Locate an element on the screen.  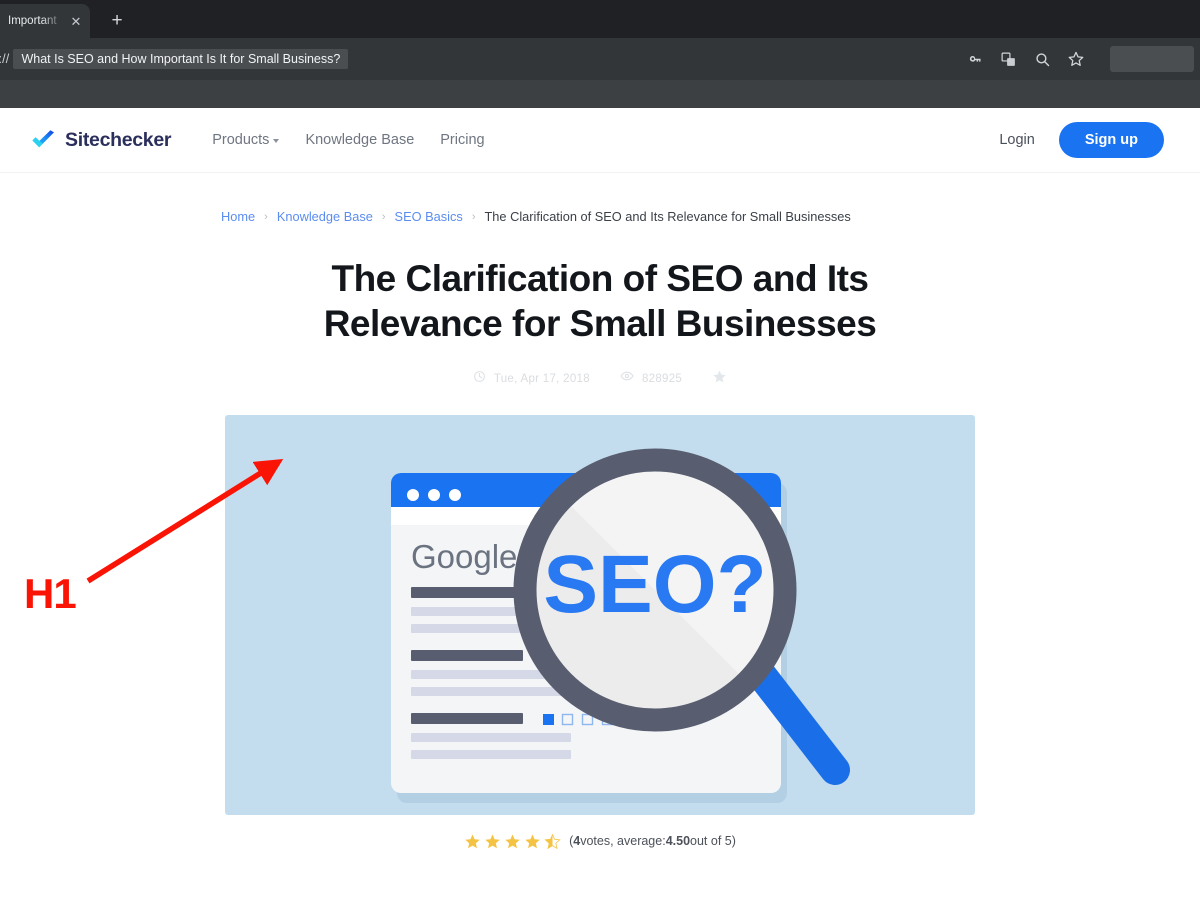
favorite-button is located at coordinates (719, 379).